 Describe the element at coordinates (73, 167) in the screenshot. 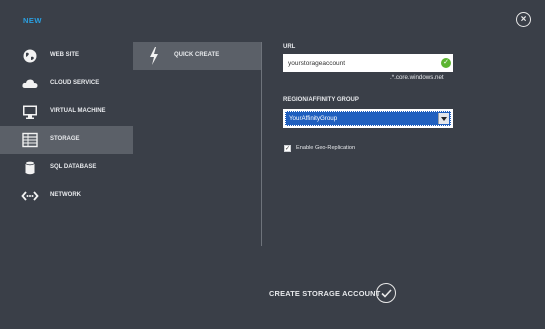

I see `sidebar-item-label: SQL DATABASE` at that location.